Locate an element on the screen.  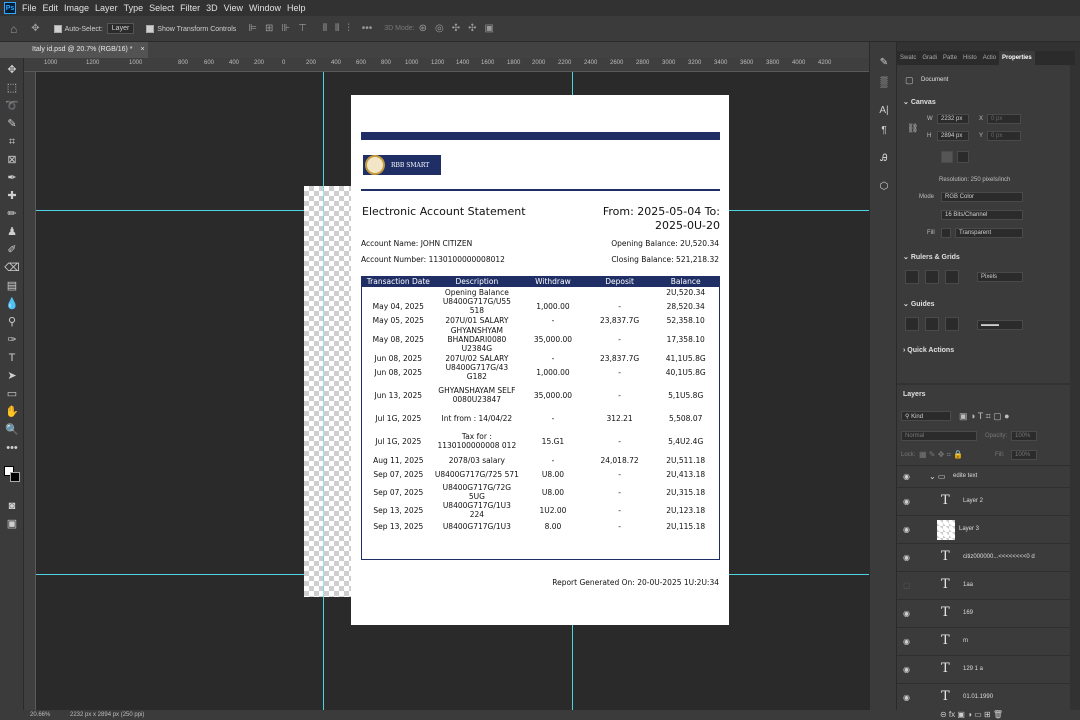
blend-mode-dropdown: Normal is located at coordinates (939, 436).